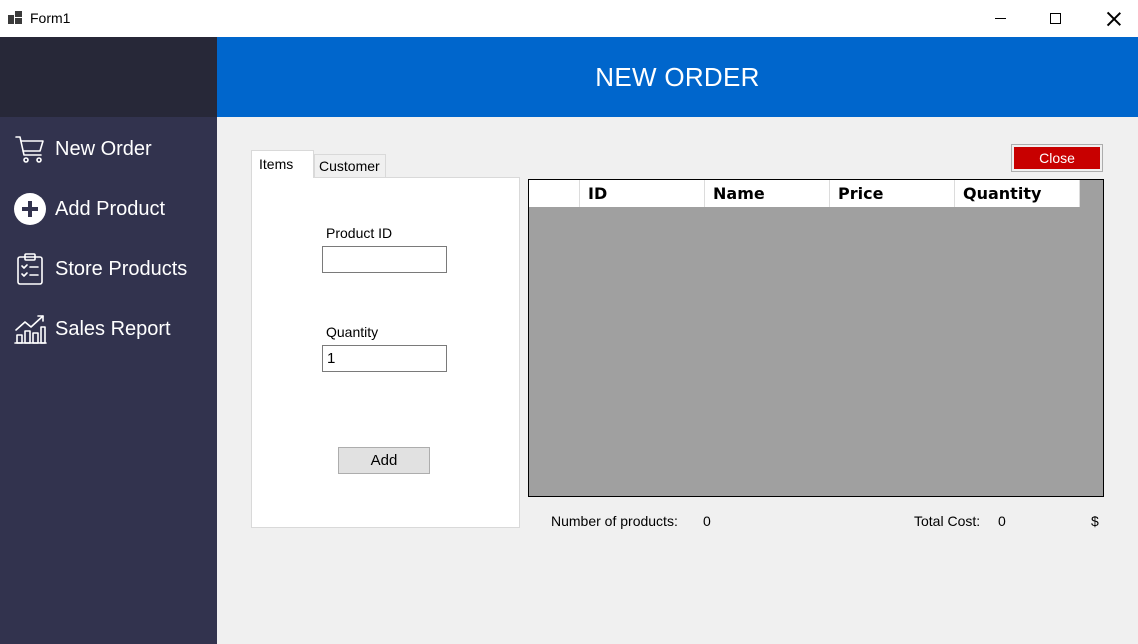 This screenshot has height=644, width=1138. I want to click on close-button: Close, so click(1057, 158).